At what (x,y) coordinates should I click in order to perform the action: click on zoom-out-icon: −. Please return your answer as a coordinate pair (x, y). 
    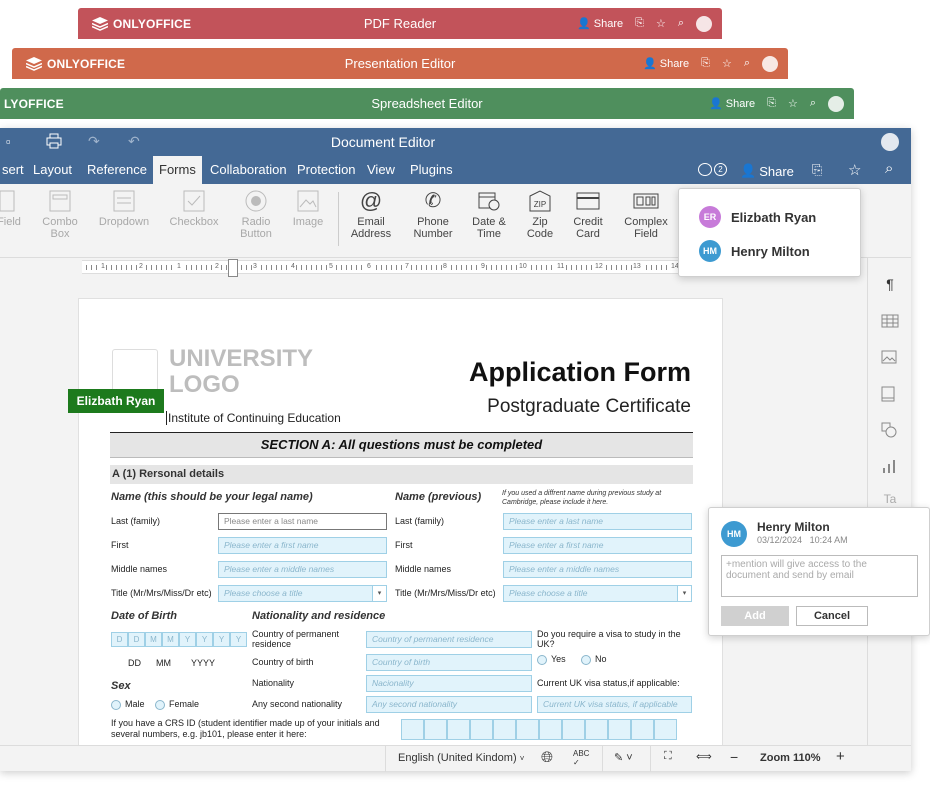
    Looking at the image, I should click on (734, 757).